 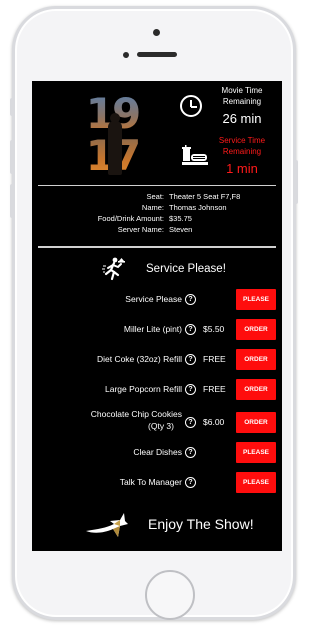 I want to click on service-time-value: 1 min, so click(x=242, y=168).